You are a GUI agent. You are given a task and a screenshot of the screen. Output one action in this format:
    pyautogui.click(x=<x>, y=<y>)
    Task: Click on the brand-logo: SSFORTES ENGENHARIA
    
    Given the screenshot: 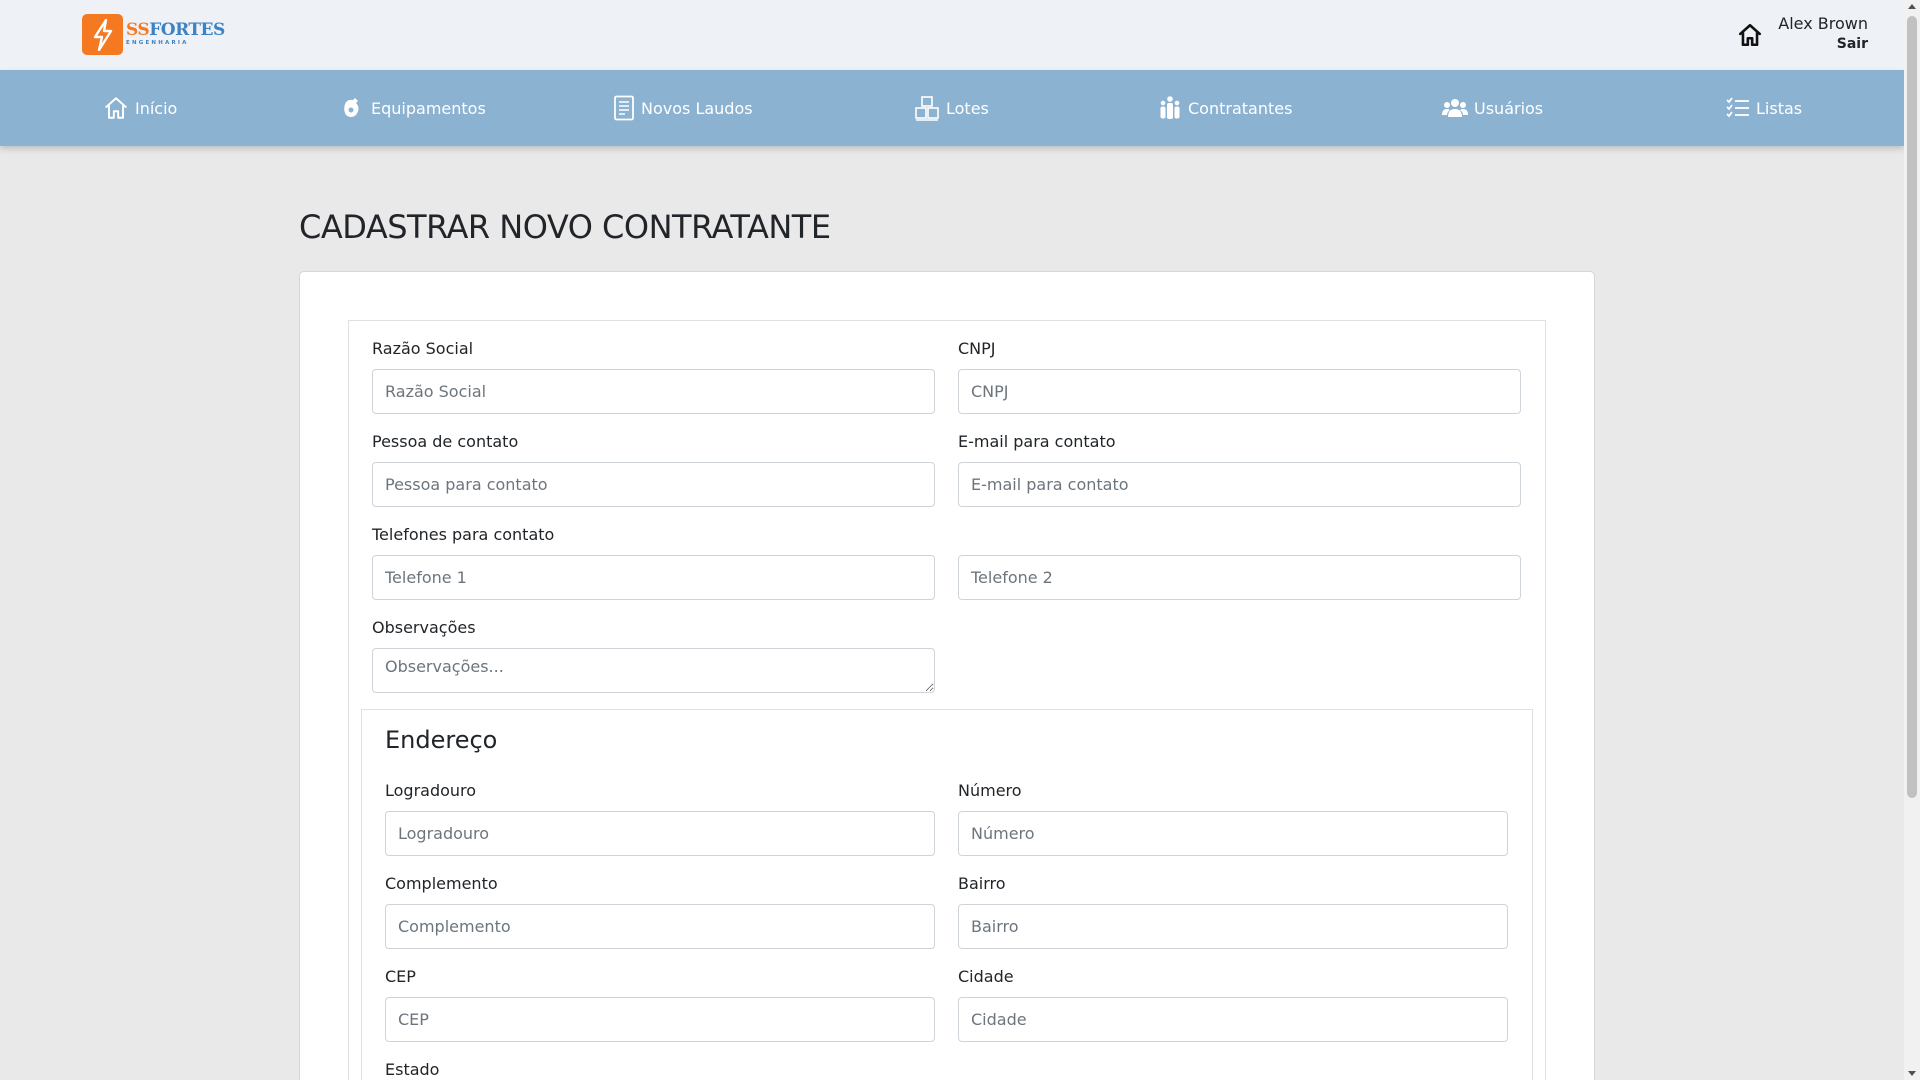 What is the action you would take?
    pyautogui.click(x=153, y=34)
    